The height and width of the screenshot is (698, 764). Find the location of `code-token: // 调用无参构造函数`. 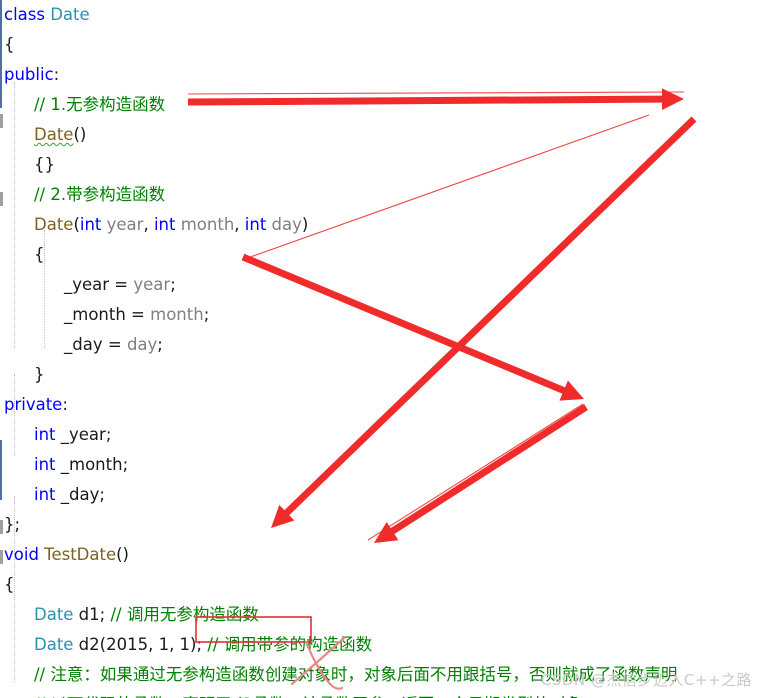

code-token: // 调用无参构造函数 is located at coordinates (184, 614).